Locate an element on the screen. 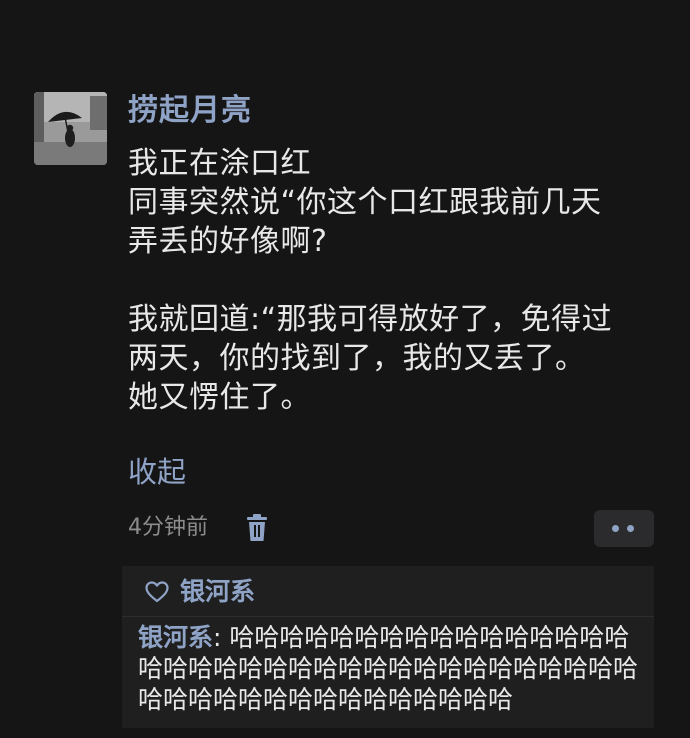 The height and width of the screenshot is (738, 690). post-body-line: 两天，你的找到了，我的又丢了。 is located at coordinates (357, 358).